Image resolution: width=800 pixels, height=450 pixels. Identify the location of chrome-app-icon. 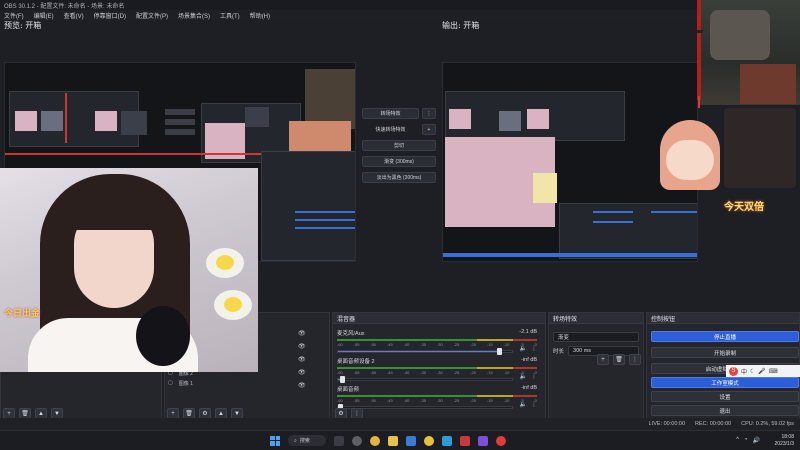
(375, 440).